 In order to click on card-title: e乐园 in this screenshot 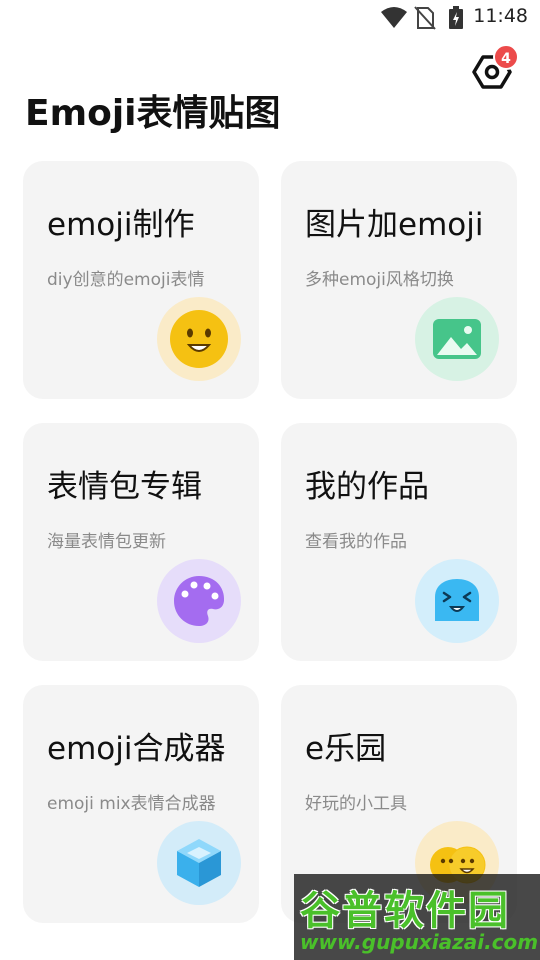, I will do `click(346, 749)`.